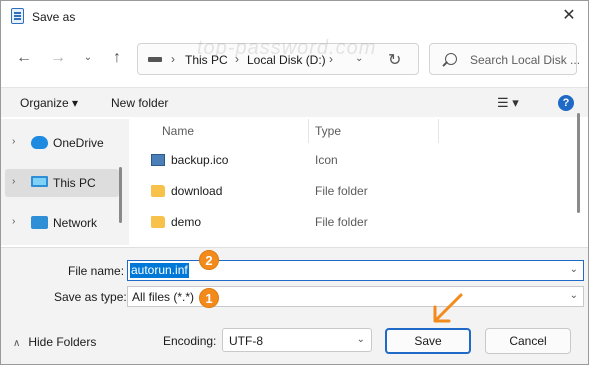 The width and height of the screenshot is (589, 365). What do you see at coordinates (206, 60) in the screenshot?
I see `breadcrumb-this-pc: This PC` at bounding box center [206, 60].